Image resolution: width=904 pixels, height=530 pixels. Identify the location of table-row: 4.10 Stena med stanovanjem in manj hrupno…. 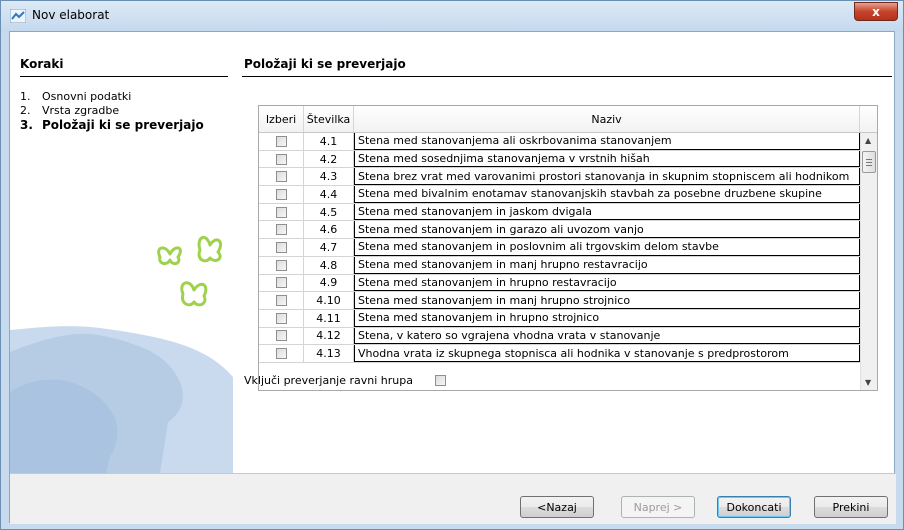
(559, 301).